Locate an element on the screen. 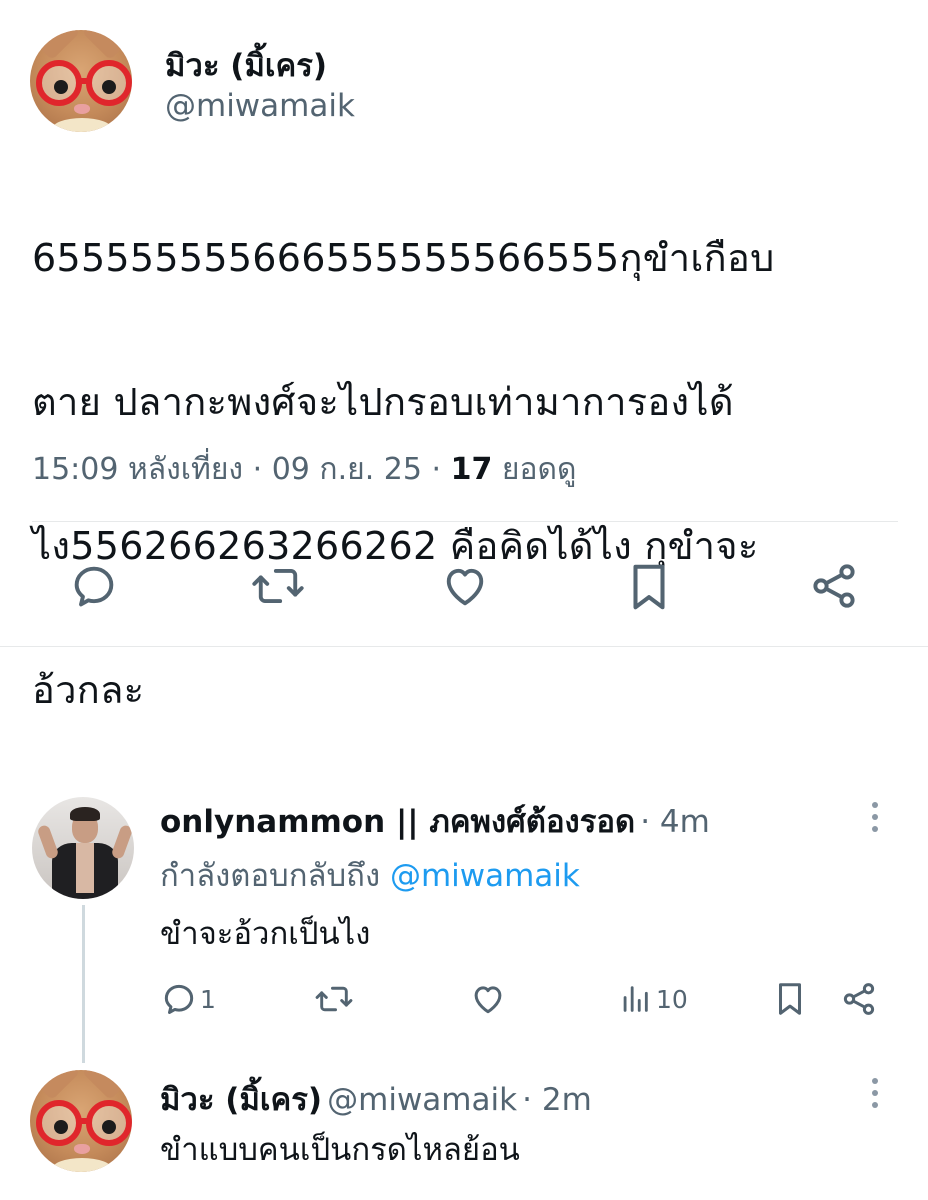 This screenshot has height=1200, width=928. replying-label: กำลังตอบกลับถึง is located at coordinates (270, 876).